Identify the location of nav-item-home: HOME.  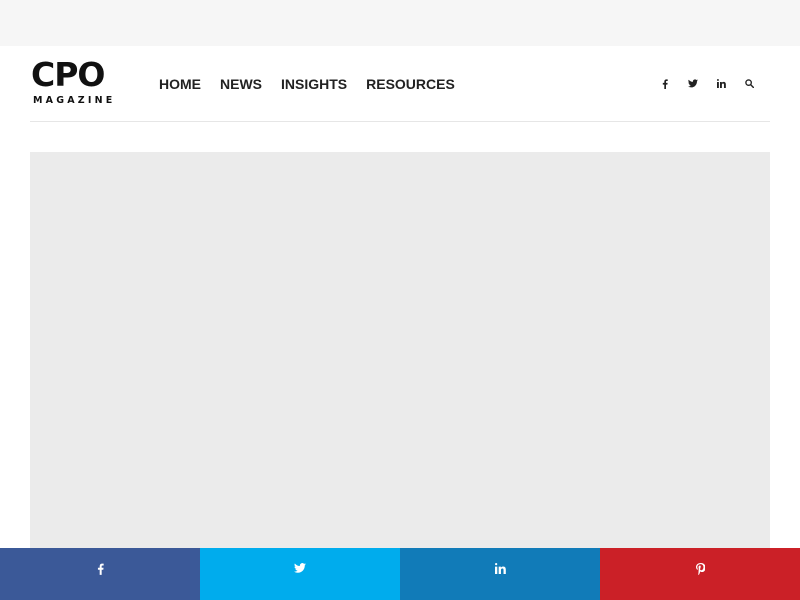
(180, 84).